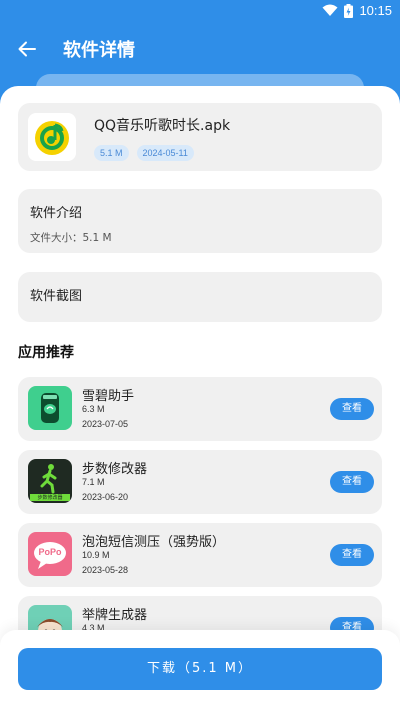 This screenshot has height=712, width=400. I want to click on battery-icon, so click(349, 10).